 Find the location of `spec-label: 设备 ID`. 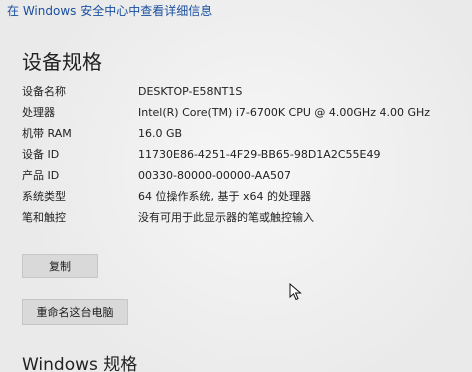

spec-label: 设备 ID is located at coordinates (41, 154).